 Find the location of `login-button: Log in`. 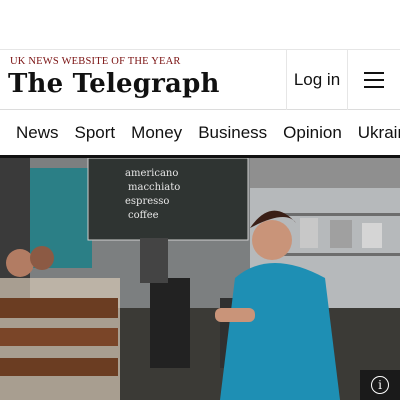

login-button: Log in is located at coordinates (317, 80).